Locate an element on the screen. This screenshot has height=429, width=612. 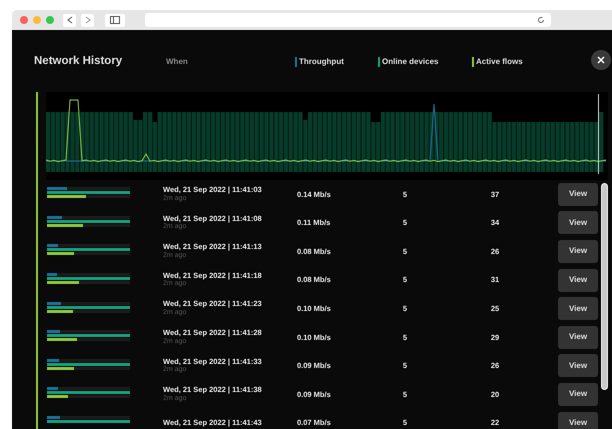
legend-label: Active flows is located at coordinates (499, 62).